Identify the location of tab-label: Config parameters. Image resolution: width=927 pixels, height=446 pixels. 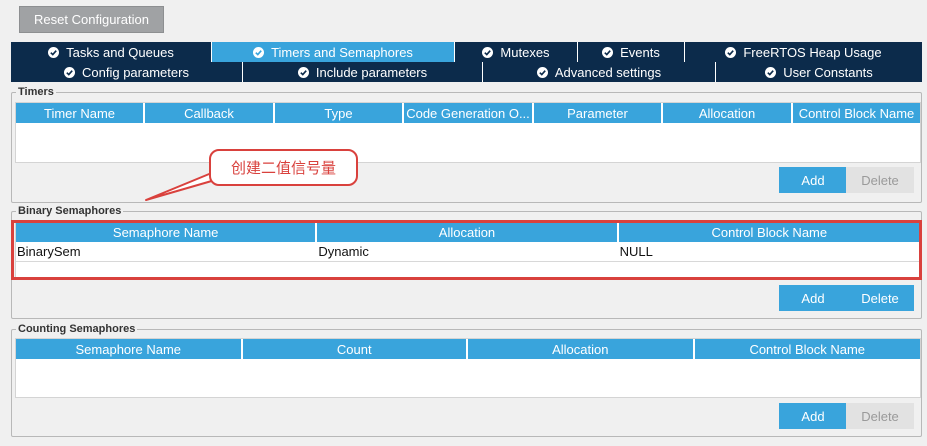
(135, 72).